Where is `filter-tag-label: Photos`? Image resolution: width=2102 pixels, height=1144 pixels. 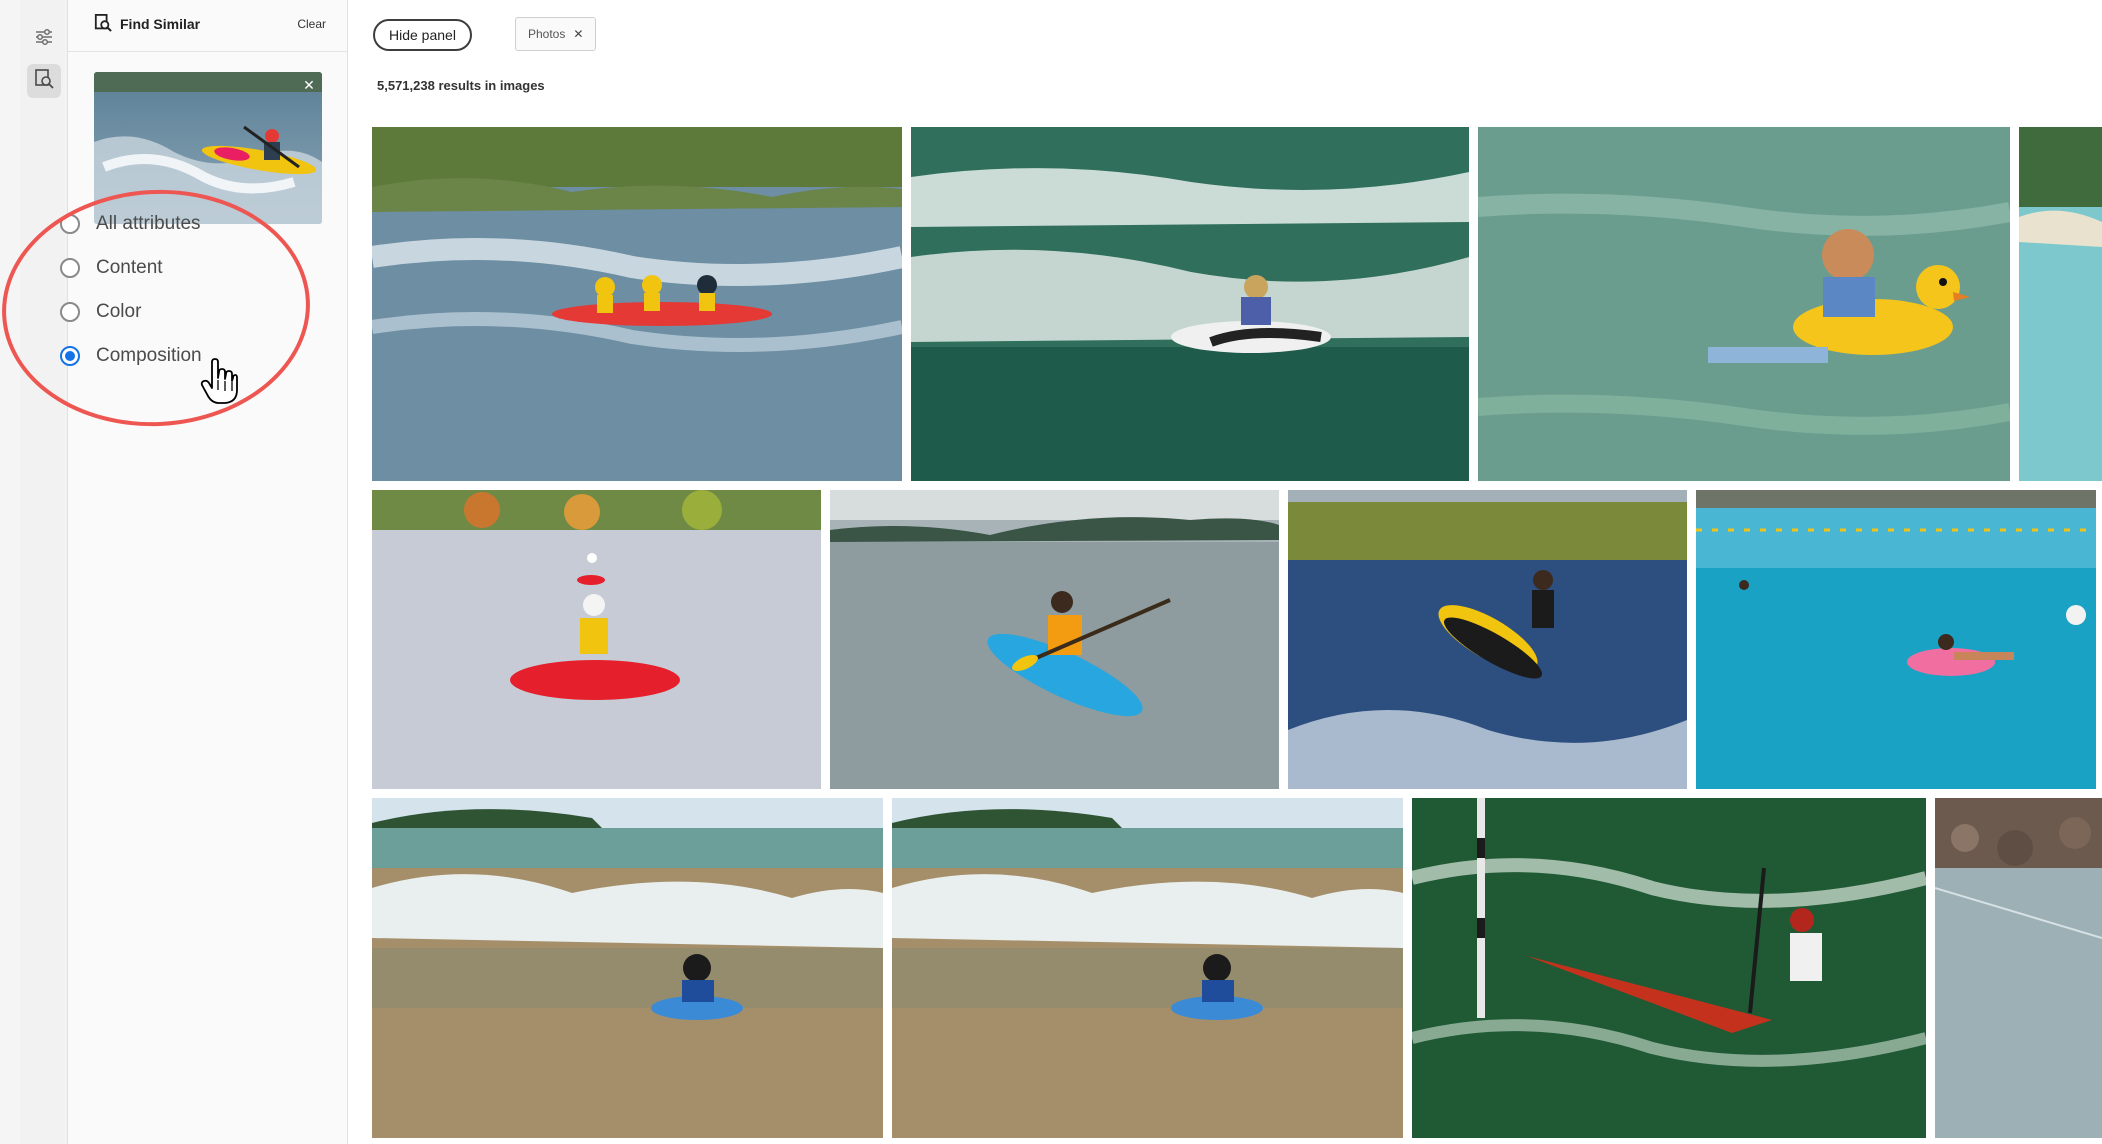
filter-tag-label: Photos is located at coordinates (547, 34).